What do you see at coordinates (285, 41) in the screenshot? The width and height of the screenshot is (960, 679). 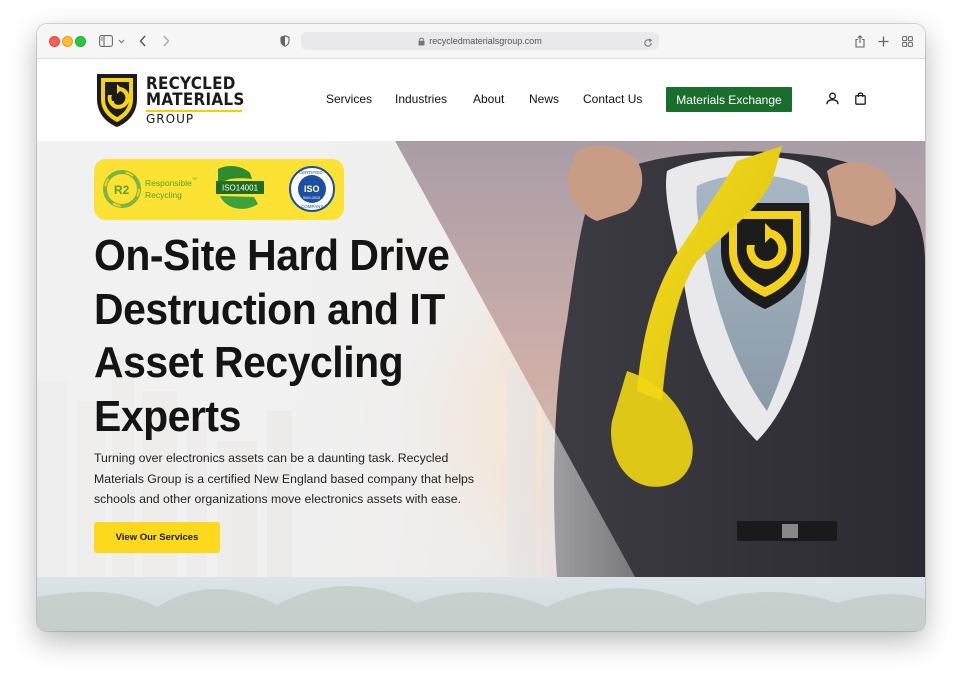 I see `shield-icon` at bounding box center [285, 41].